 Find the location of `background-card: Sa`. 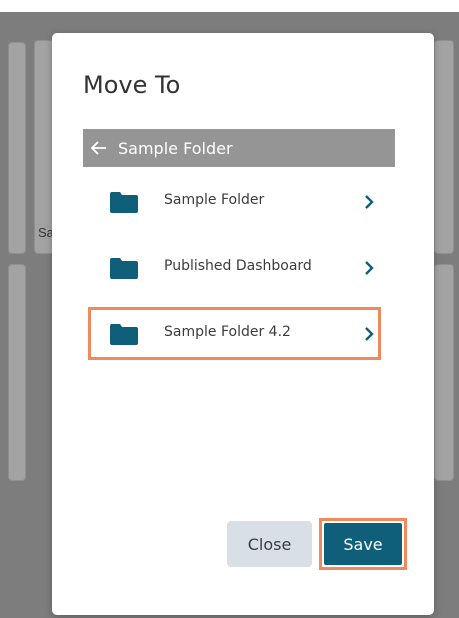

background-card: Sa is located at coordinates (44, 147).